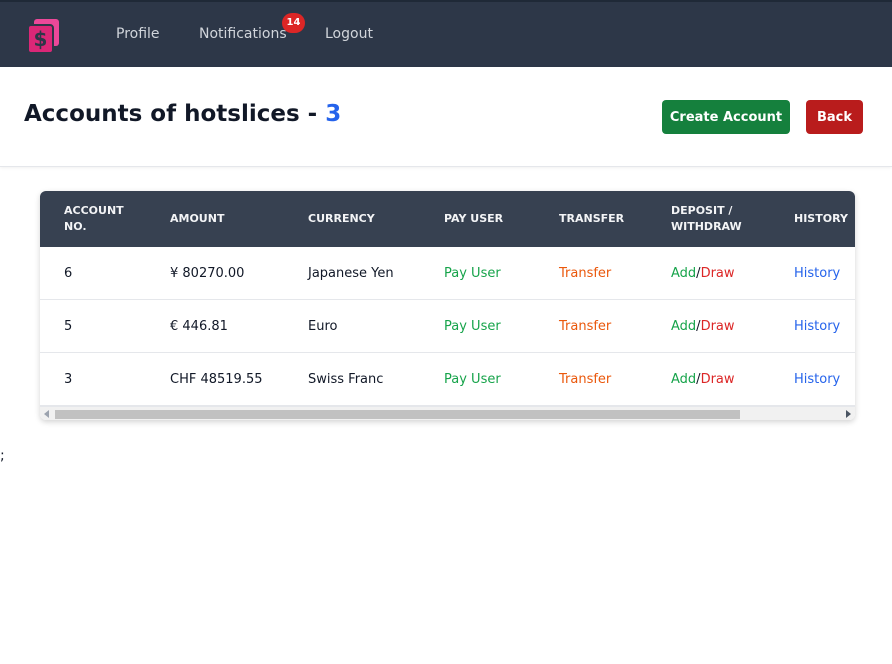 The height and width of the screenshot is (664, 892). What do you see at coordinates (848, 414) in the screenshot?
I see `scroll-right-arrow-icon` at bounding box center [848, 414].